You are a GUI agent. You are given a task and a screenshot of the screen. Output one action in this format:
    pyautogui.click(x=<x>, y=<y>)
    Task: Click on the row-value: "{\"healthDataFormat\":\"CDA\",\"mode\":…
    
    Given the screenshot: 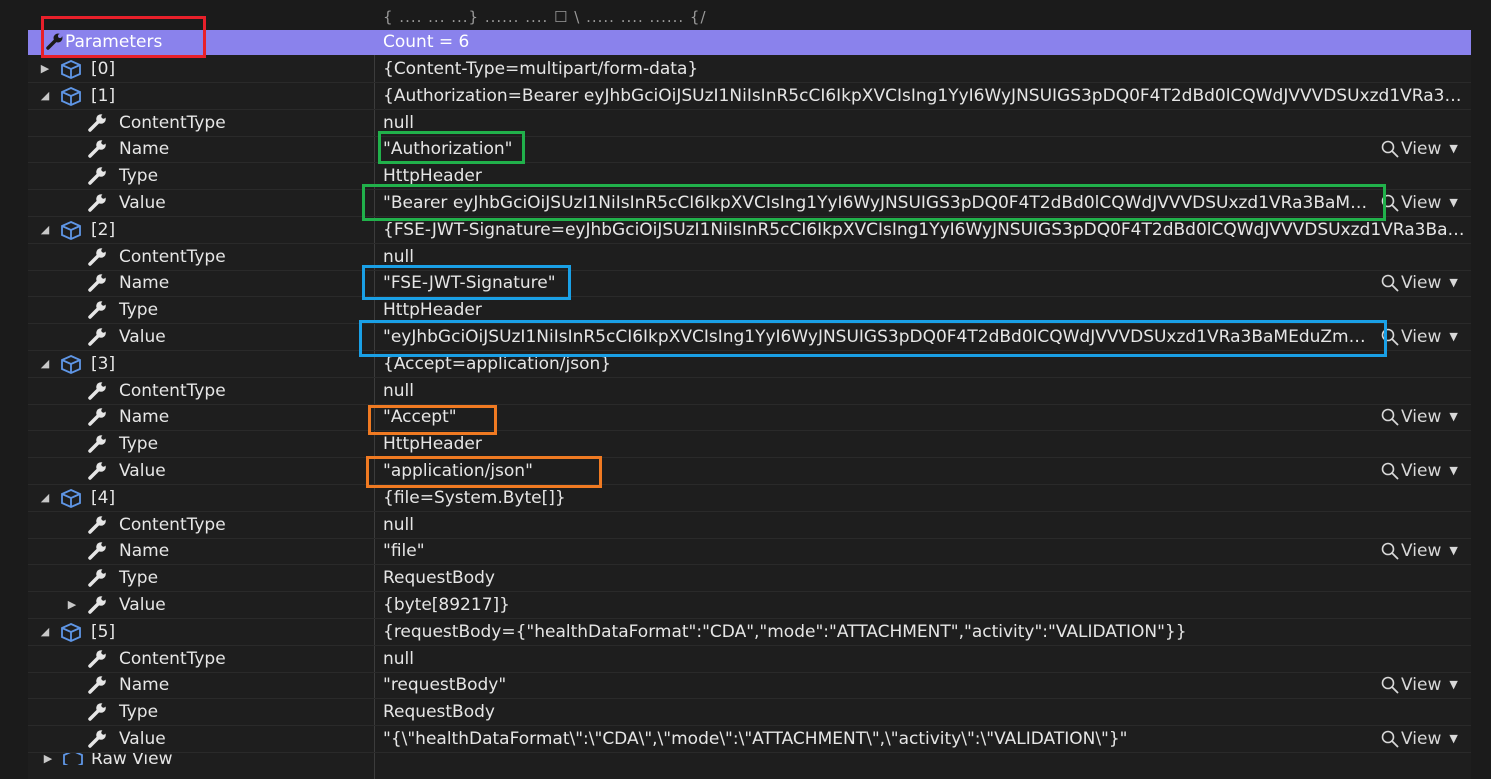 What is the action you would take?
    pyautogui.click(x=755, y=739)
    